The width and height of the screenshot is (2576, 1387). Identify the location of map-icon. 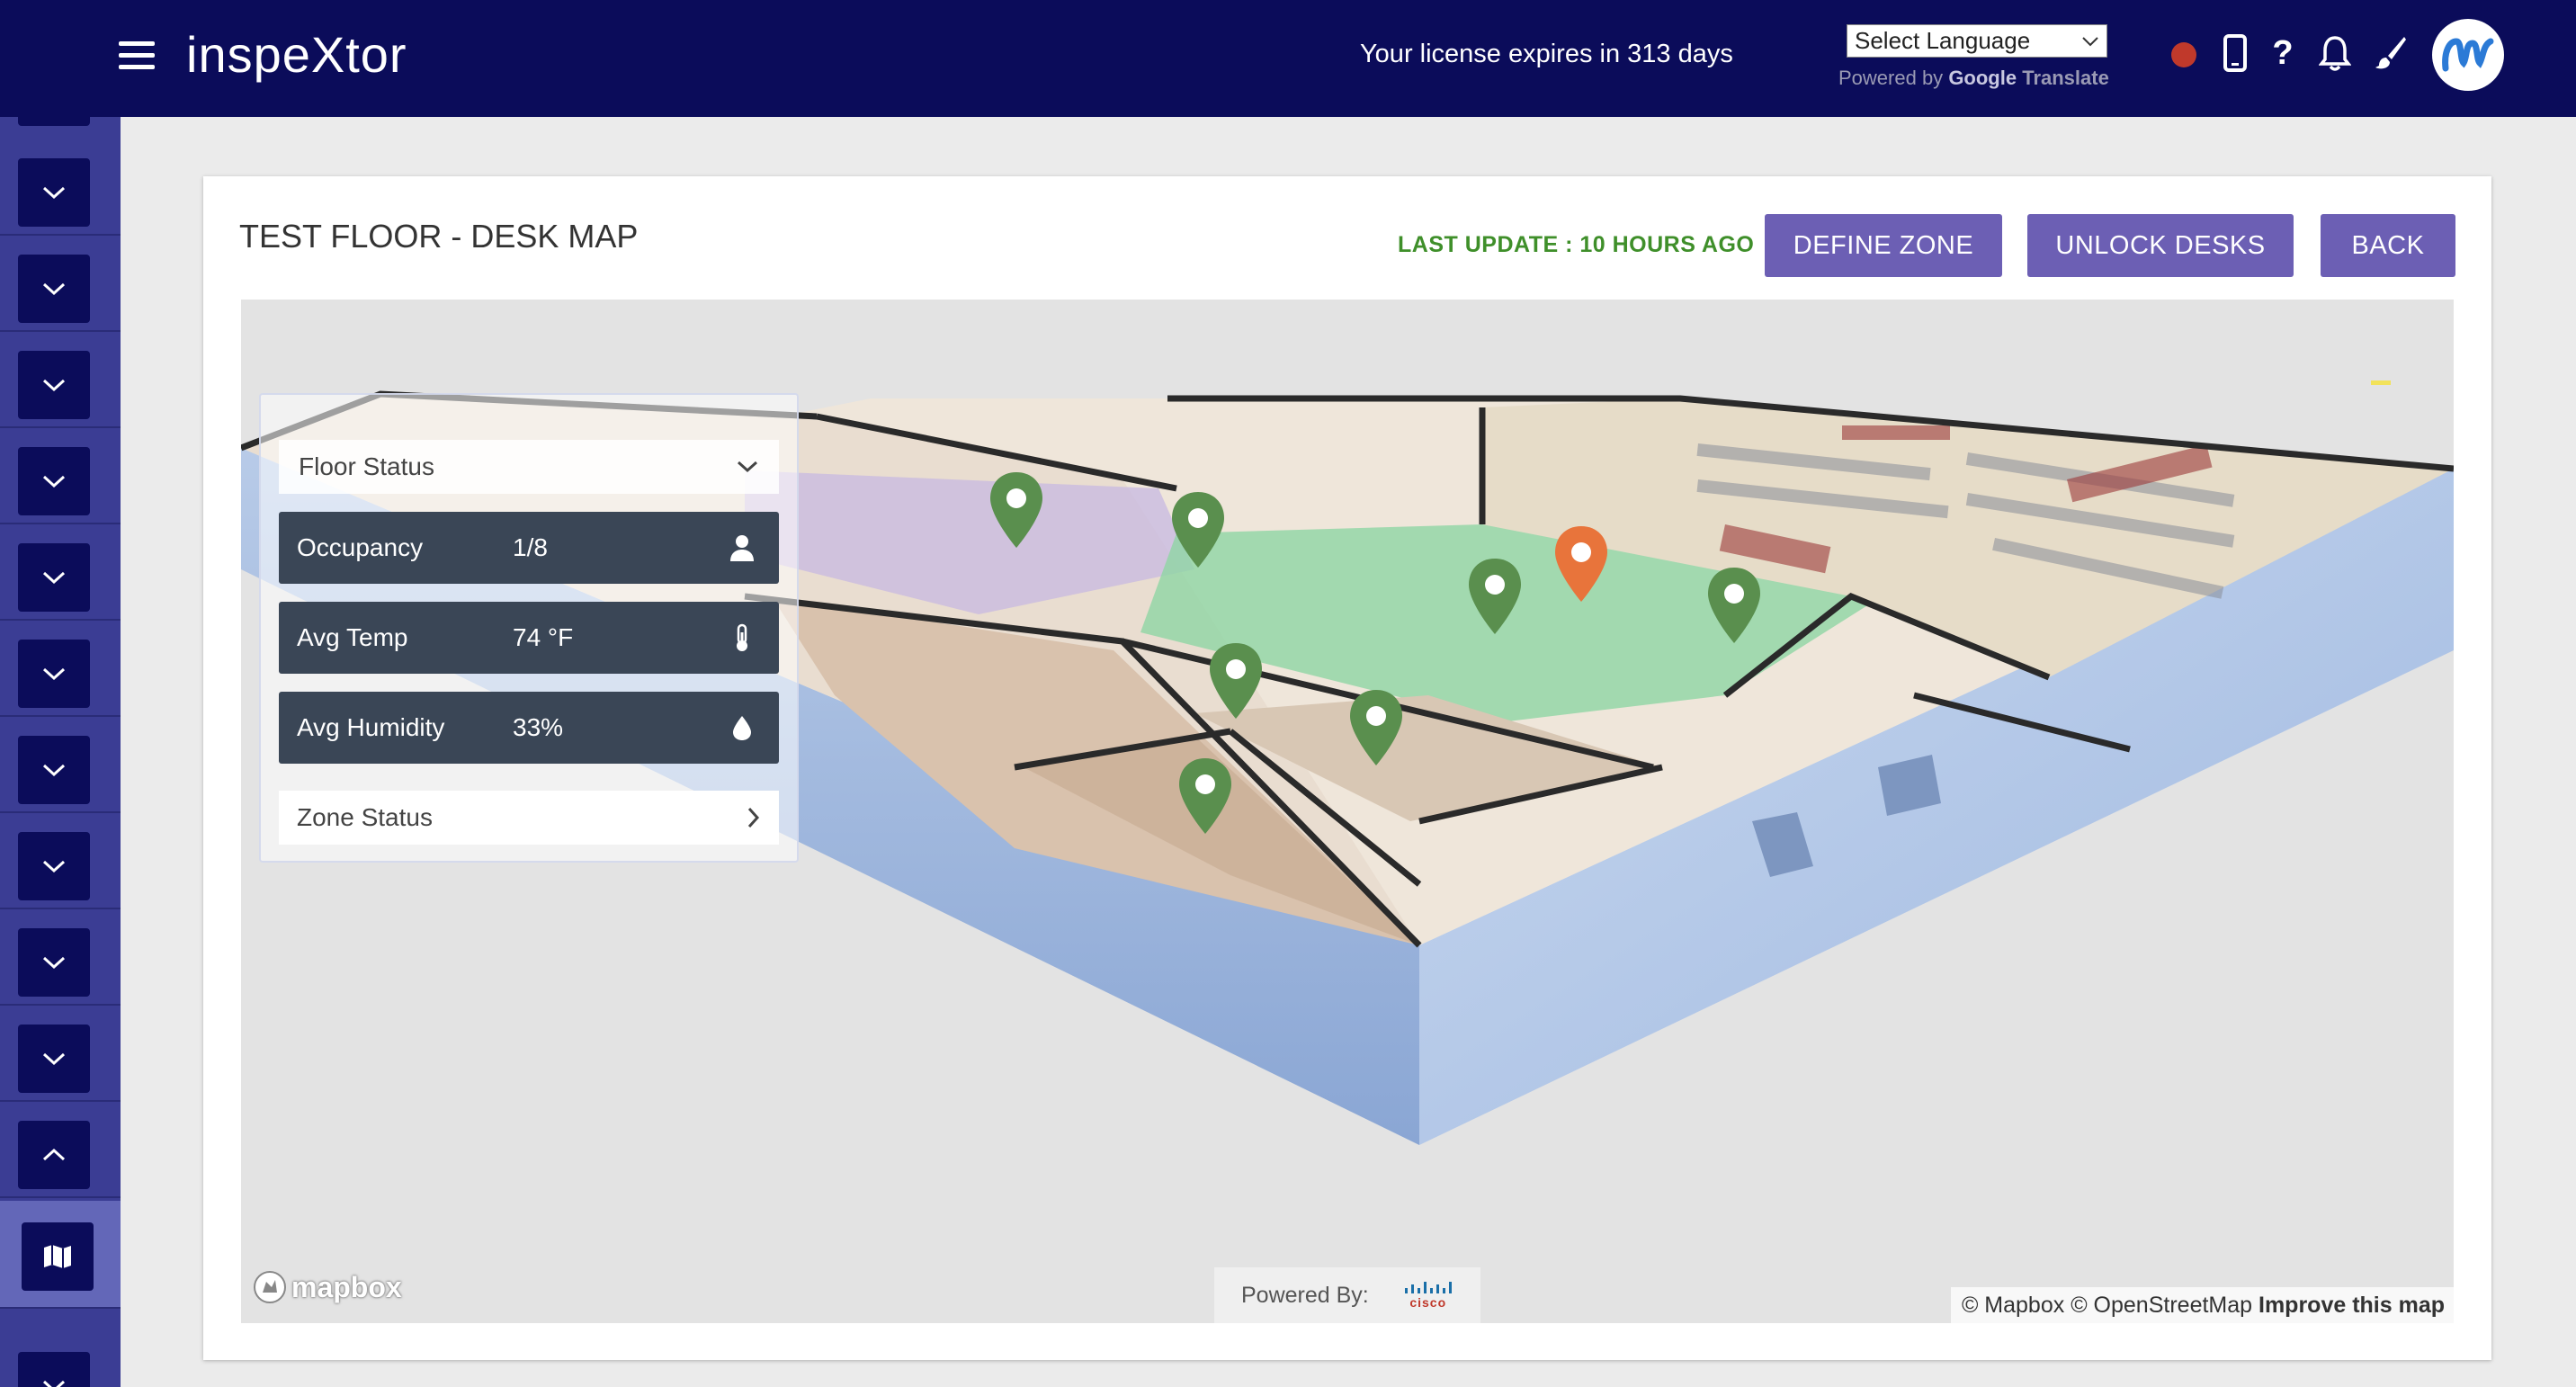
(57, 1256).